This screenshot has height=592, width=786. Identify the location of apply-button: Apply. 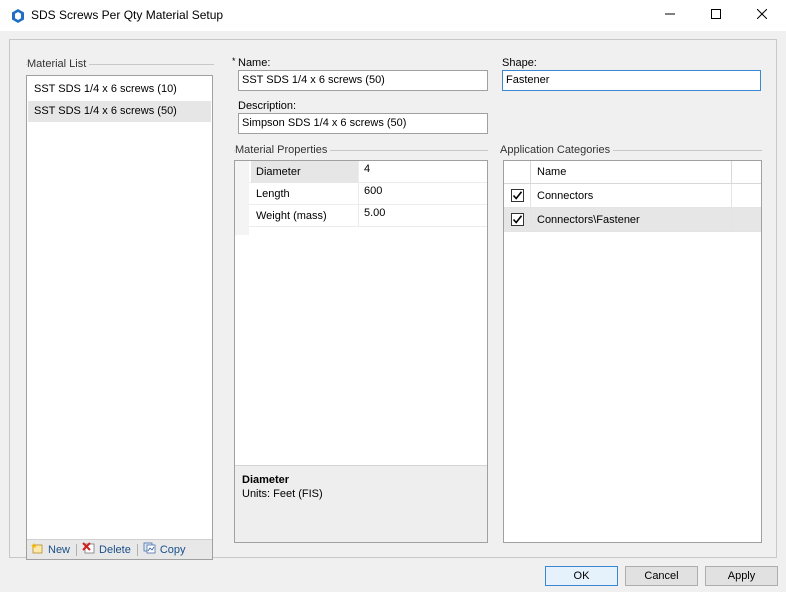
(741, 576).